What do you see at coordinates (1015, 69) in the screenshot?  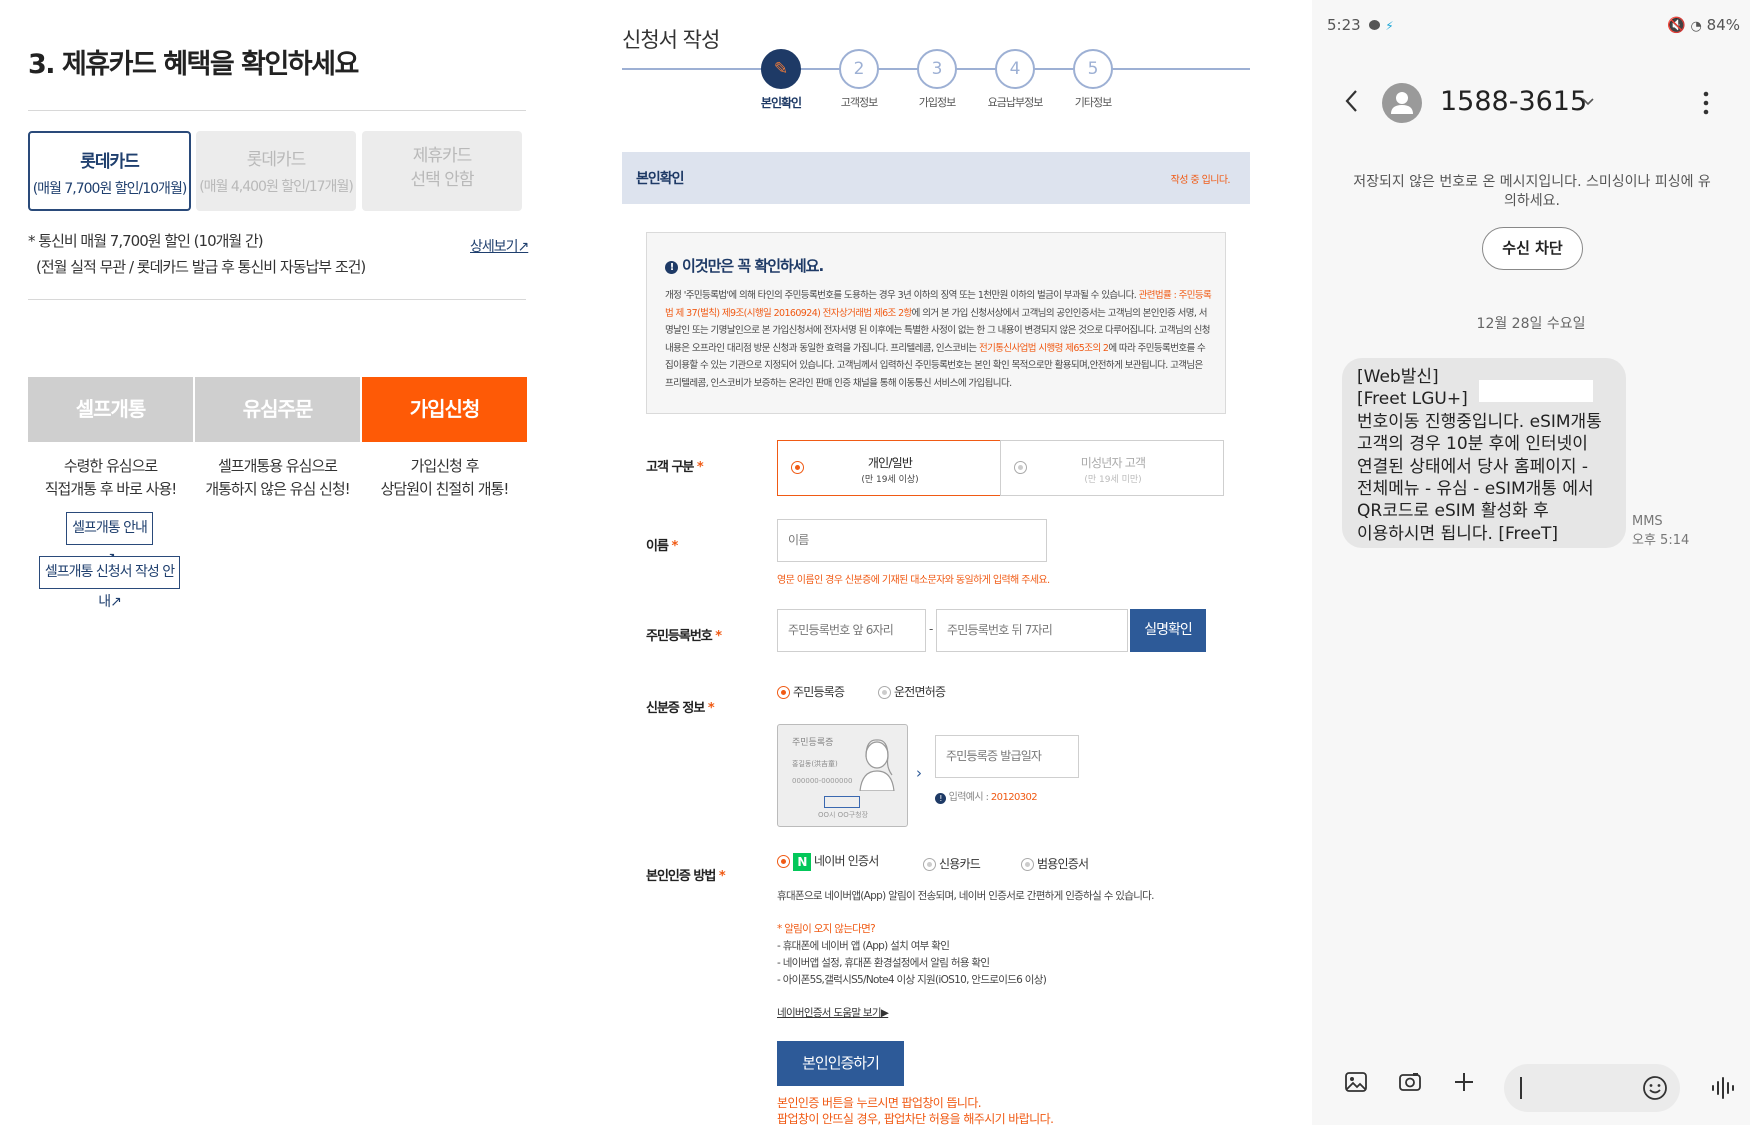 I see `step-4: 4` at bounding box center [1015, 69].